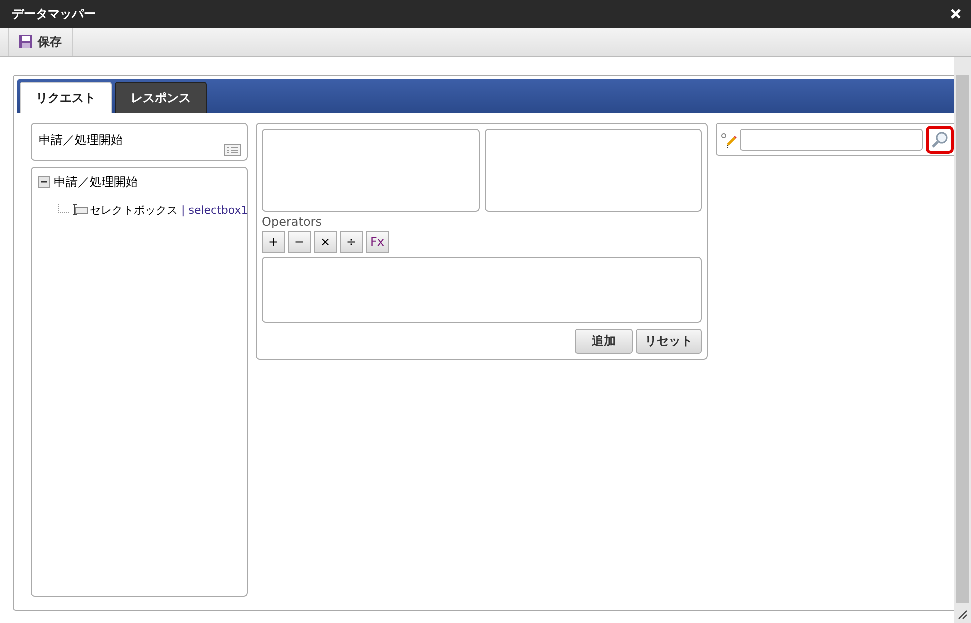 The image size is (971, 623). I want to click on close-icon, so click(956, 14).